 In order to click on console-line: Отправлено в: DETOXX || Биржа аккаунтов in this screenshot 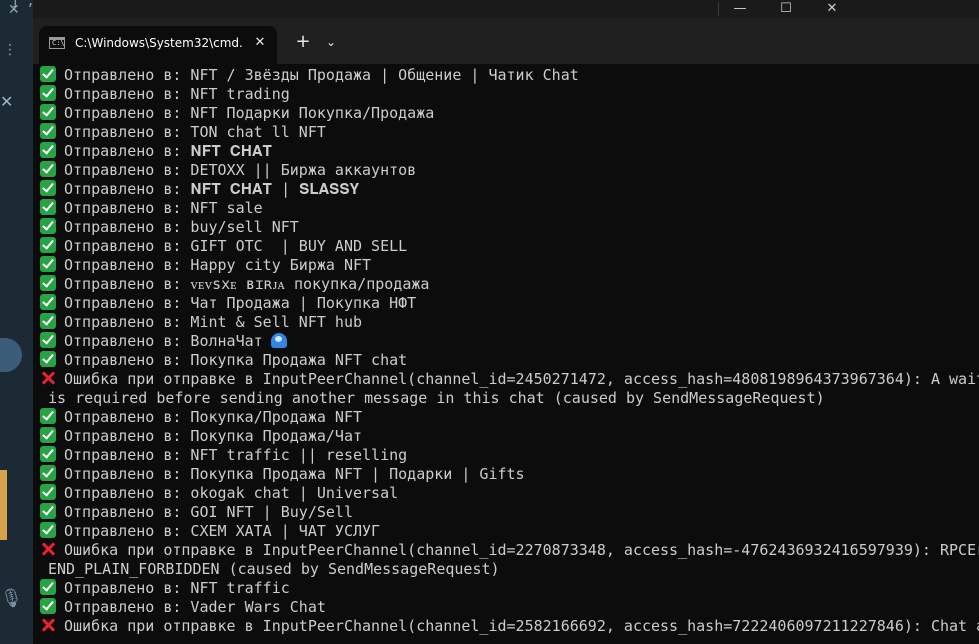, I will do `click(228, 170)`.